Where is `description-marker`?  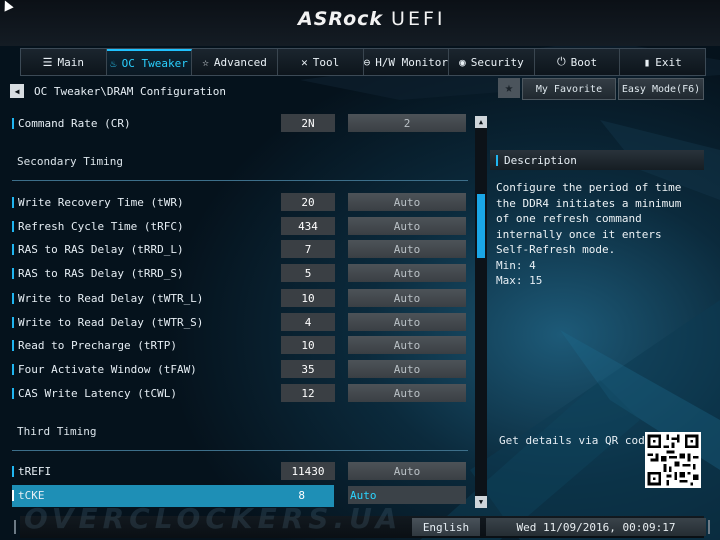
description-marker is located at coordinates (497, 160).